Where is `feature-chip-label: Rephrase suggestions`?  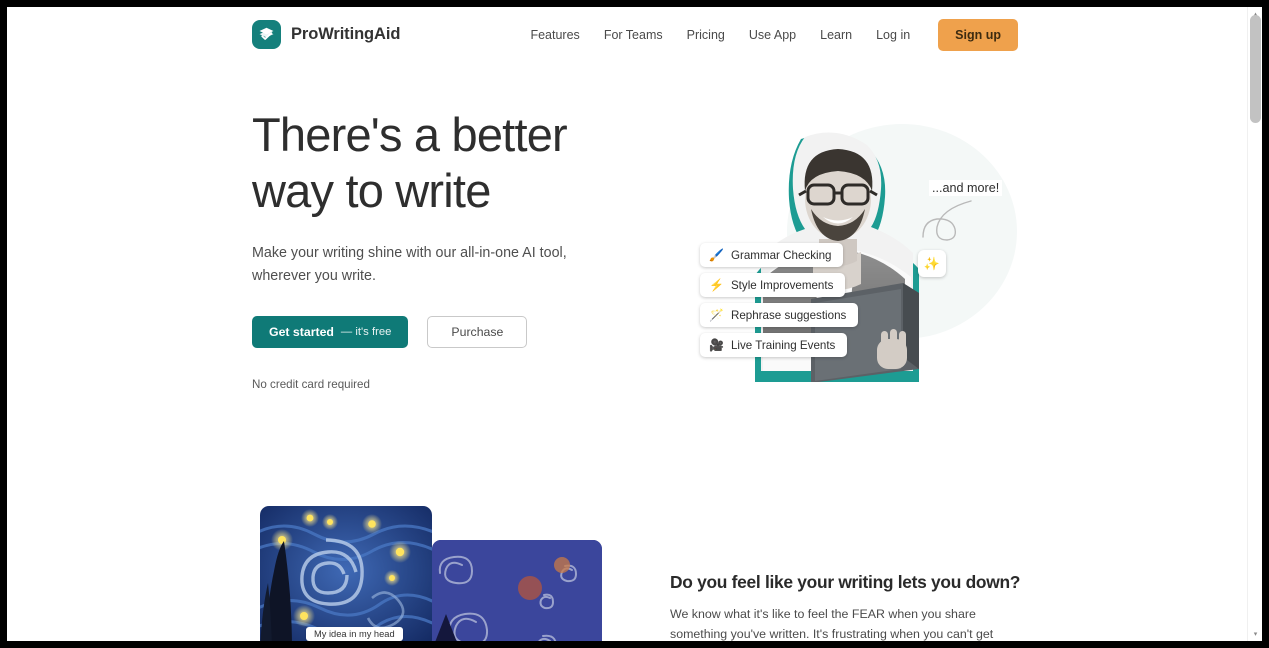 feature-chip-label: Rephrase suggestions is located at coordinates (788, 315).